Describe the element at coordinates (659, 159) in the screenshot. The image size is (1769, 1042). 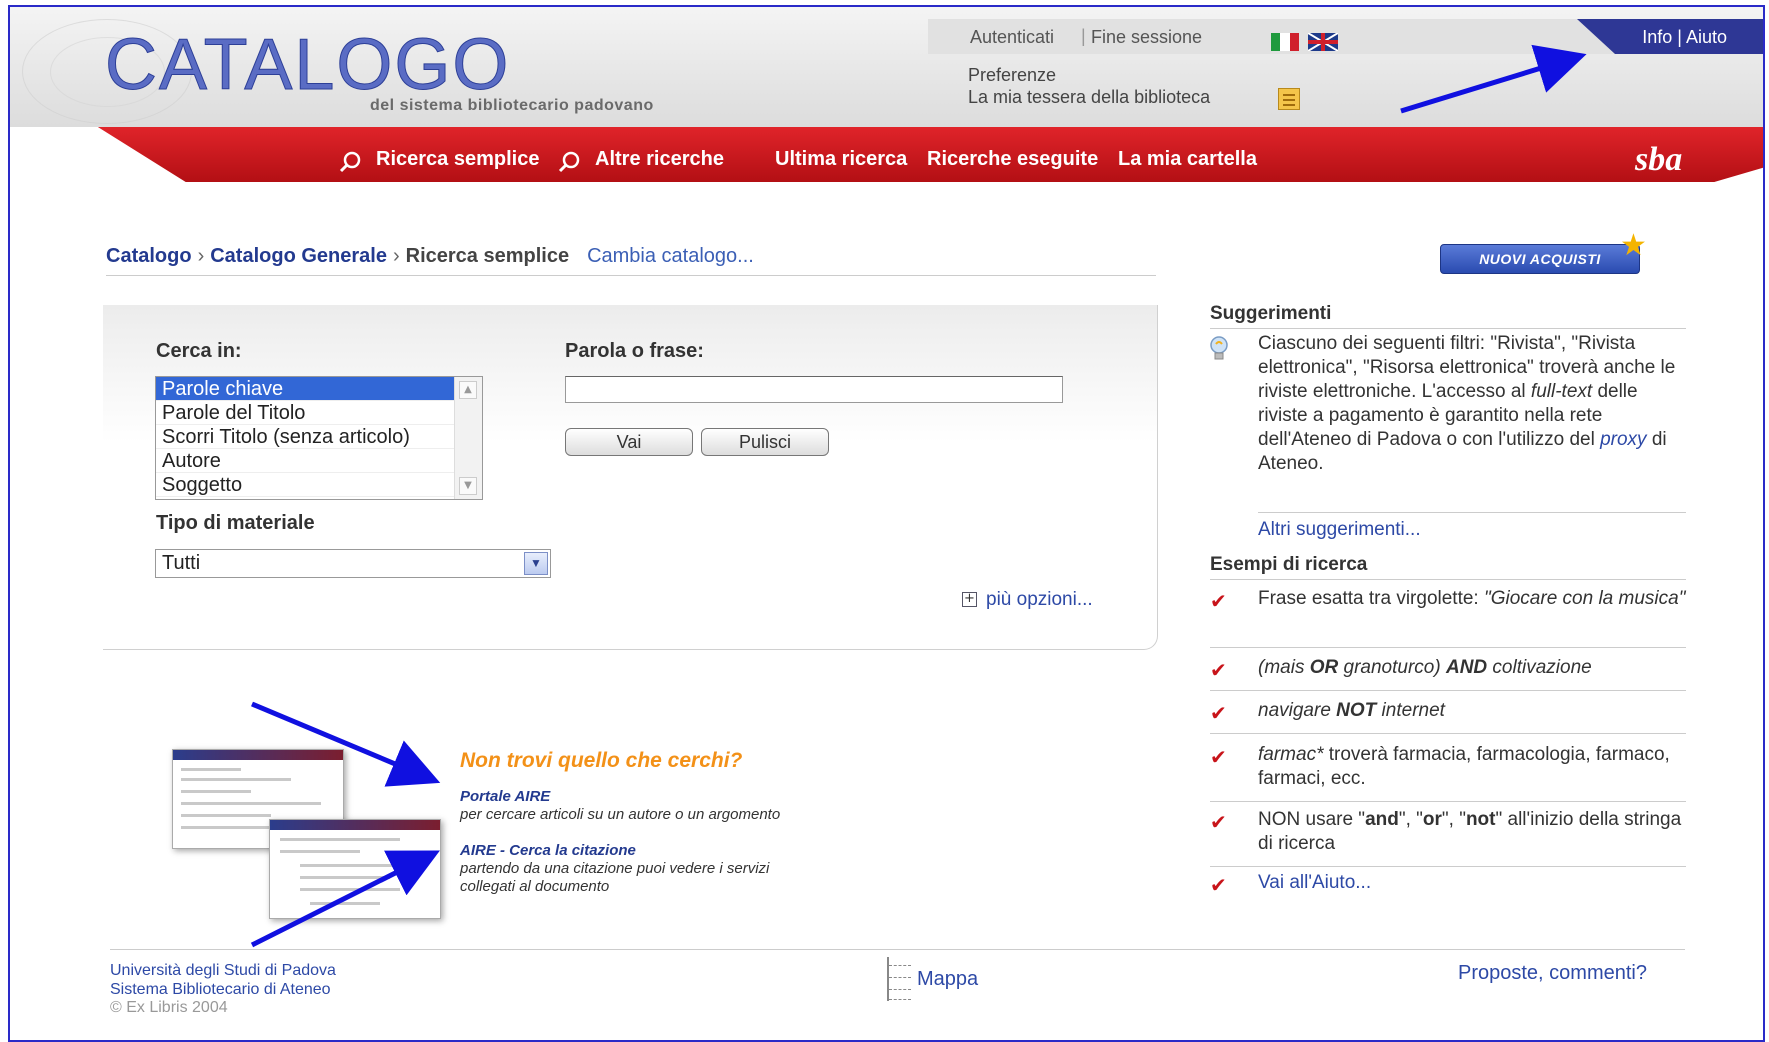
I see `nav-other-searches: Altre ricerche` at that location.